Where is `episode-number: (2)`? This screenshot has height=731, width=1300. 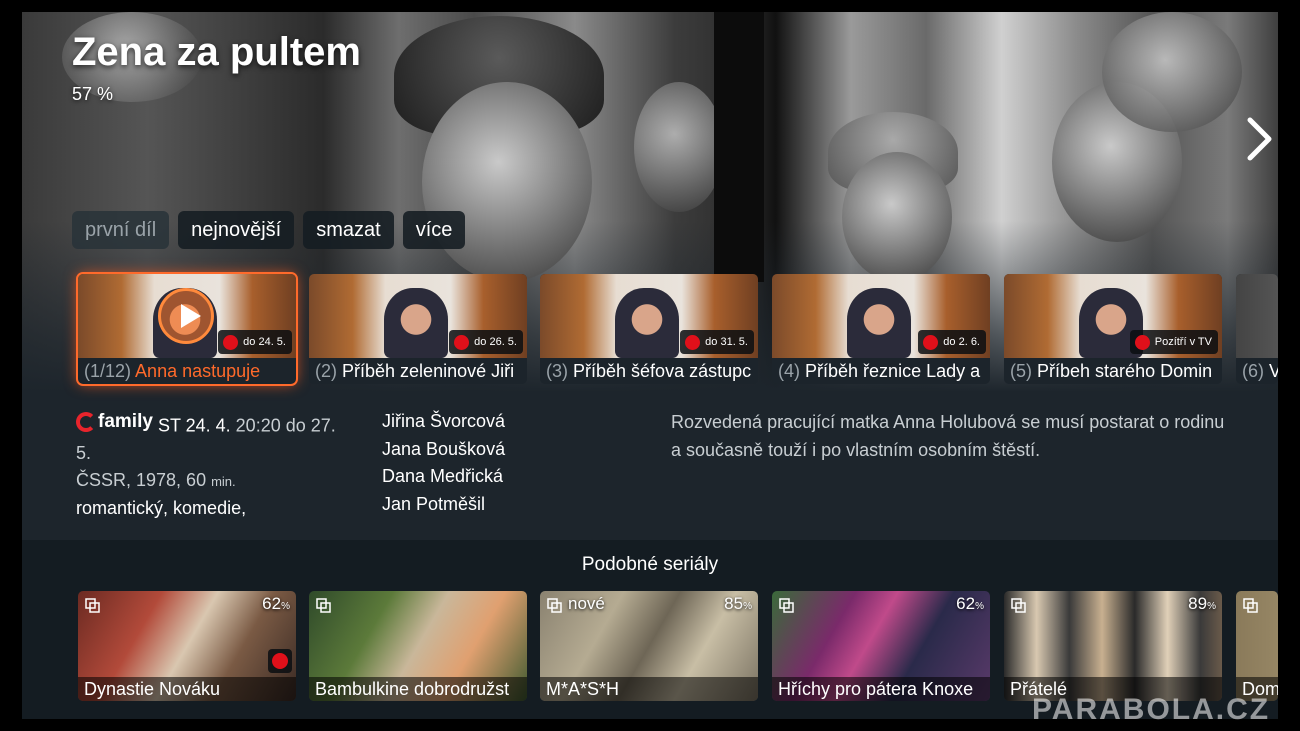 episode-number: (2) is located at coordinates (326, 371).